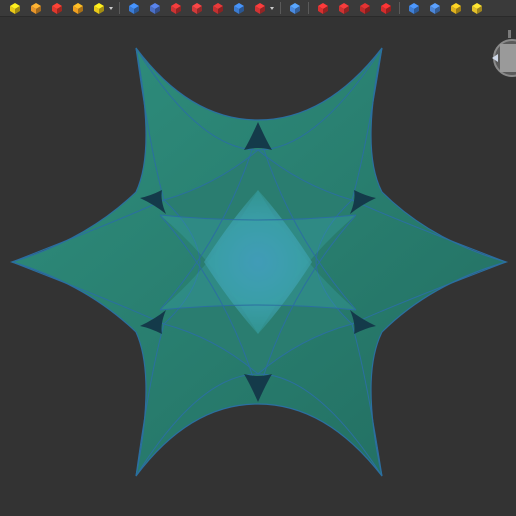 This screenshot has width=516, height=516. What do you see at coordinates (503, 52) in the screenshot?
I see `navigation-cube-icon` at bounding box center [503, 52].